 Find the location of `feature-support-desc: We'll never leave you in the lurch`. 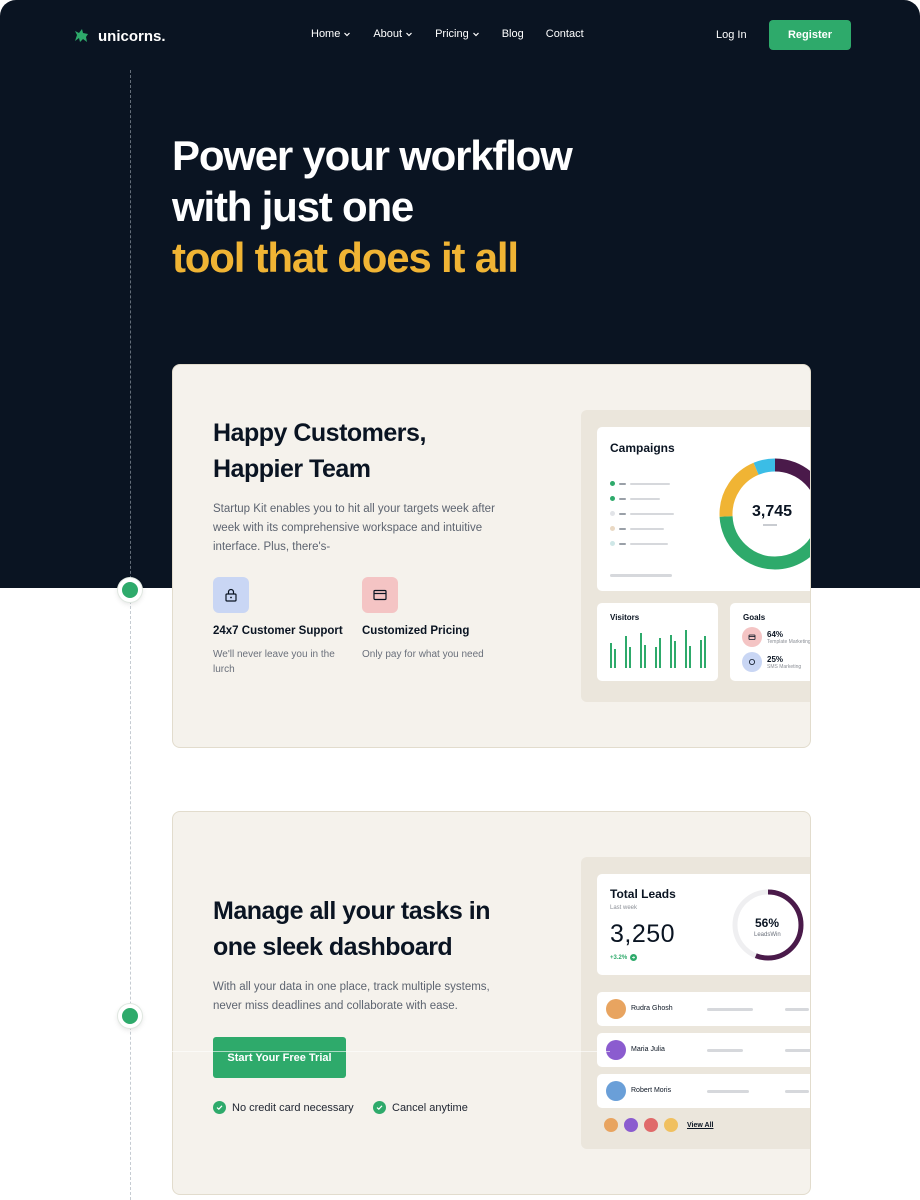

feature-support-desc: We'll never leave you in the lurch is located at coordinates (274, 662).